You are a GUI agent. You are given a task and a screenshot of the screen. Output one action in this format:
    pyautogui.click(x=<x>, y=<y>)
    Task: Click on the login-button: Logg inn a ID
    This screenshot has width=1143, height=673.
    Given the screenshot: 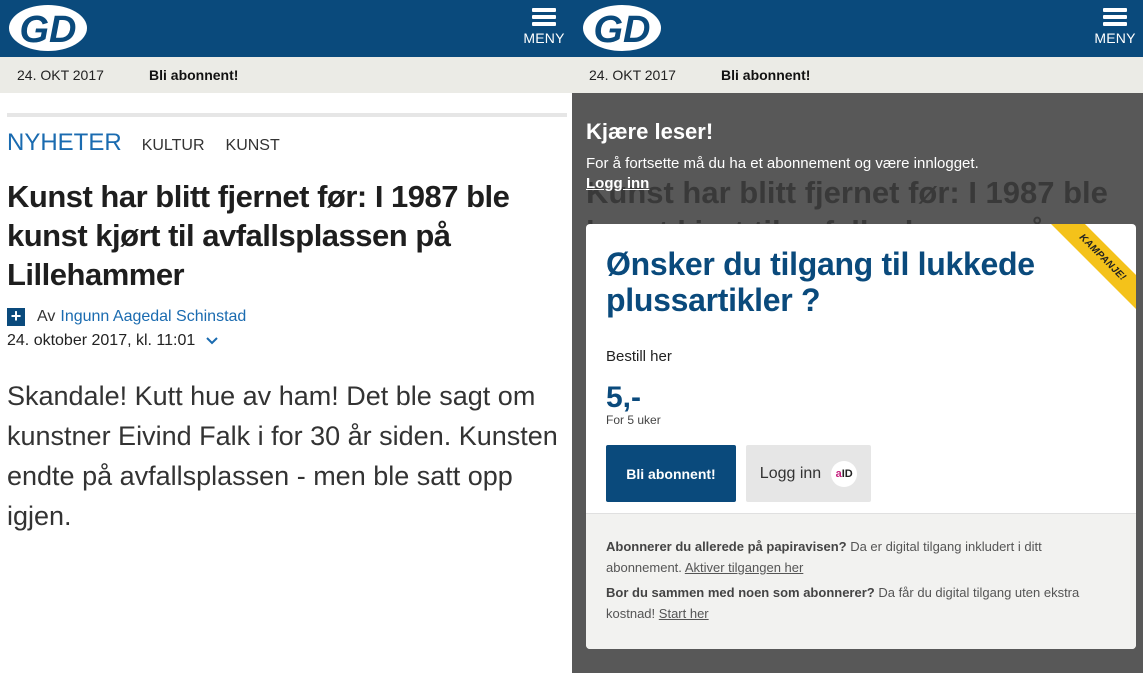 What is the action you would take?
    pyautogui.click(x=808, y=473)
    